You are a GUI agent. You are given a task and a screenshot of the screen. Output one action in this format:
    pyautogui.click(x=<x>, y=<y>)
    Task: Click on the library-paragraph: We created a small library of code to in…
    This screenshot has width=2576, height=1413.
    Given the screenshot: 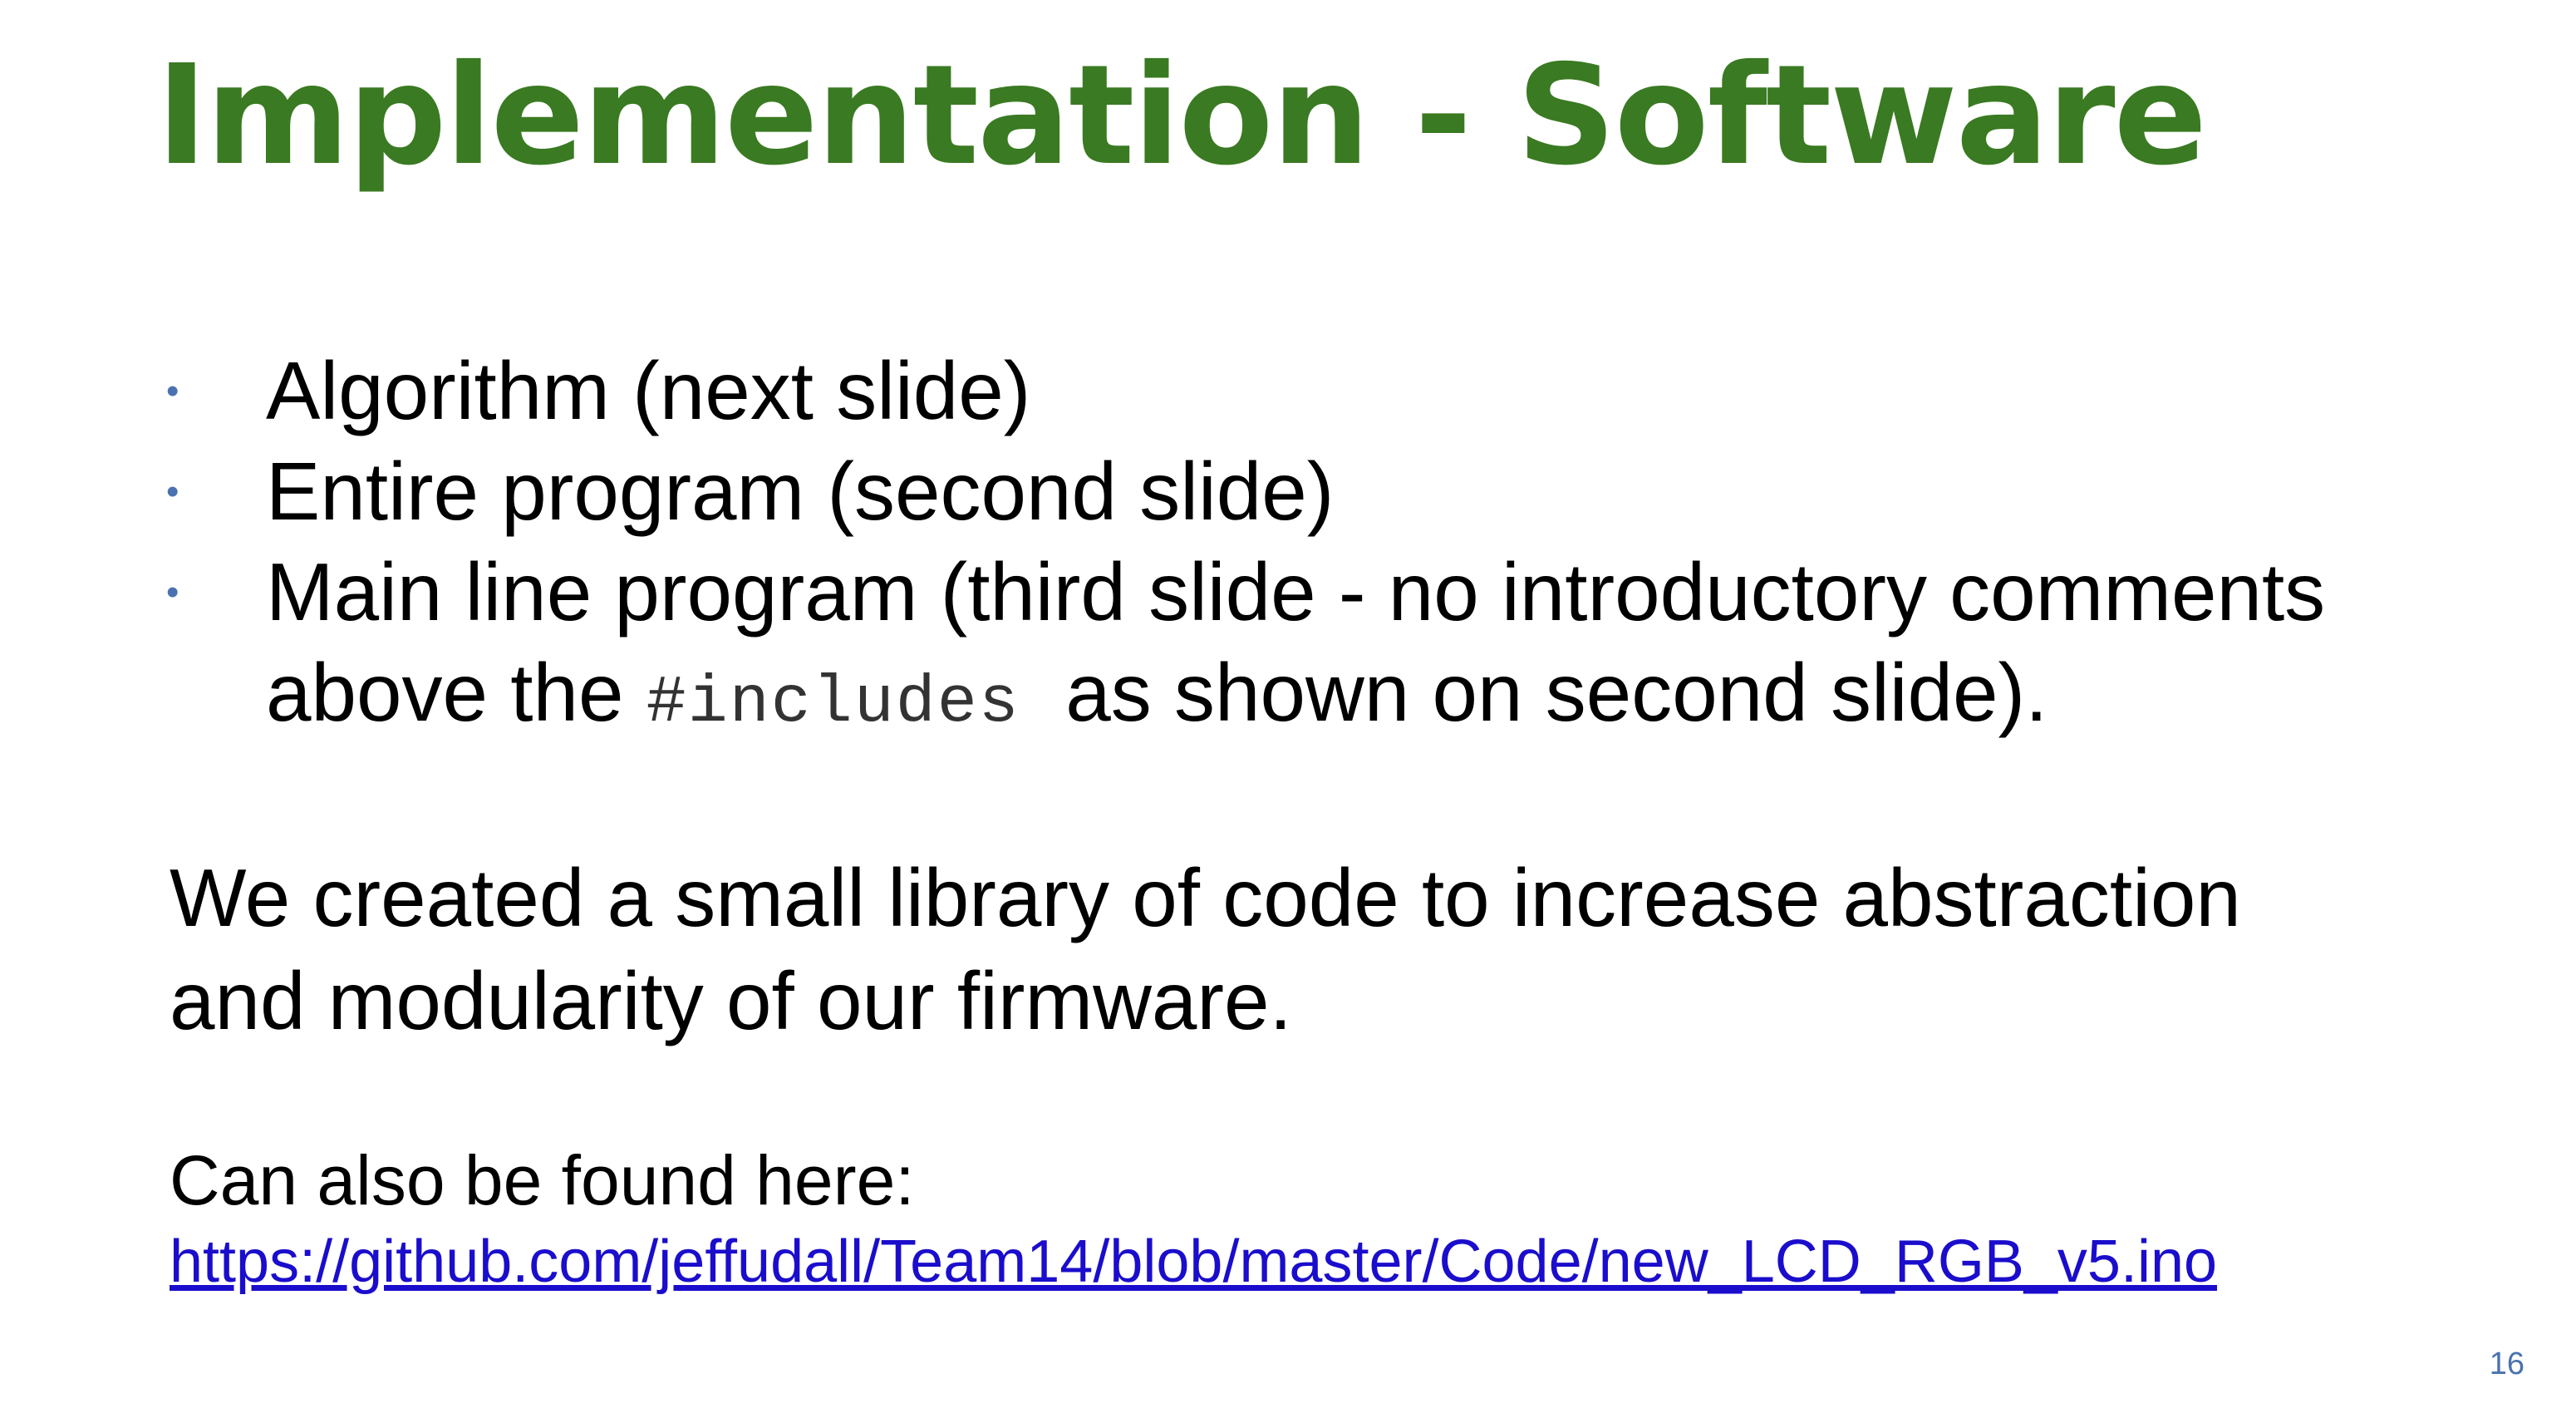 What is the action you would take?
    pyautogui.click(x=1333, y=949)
    